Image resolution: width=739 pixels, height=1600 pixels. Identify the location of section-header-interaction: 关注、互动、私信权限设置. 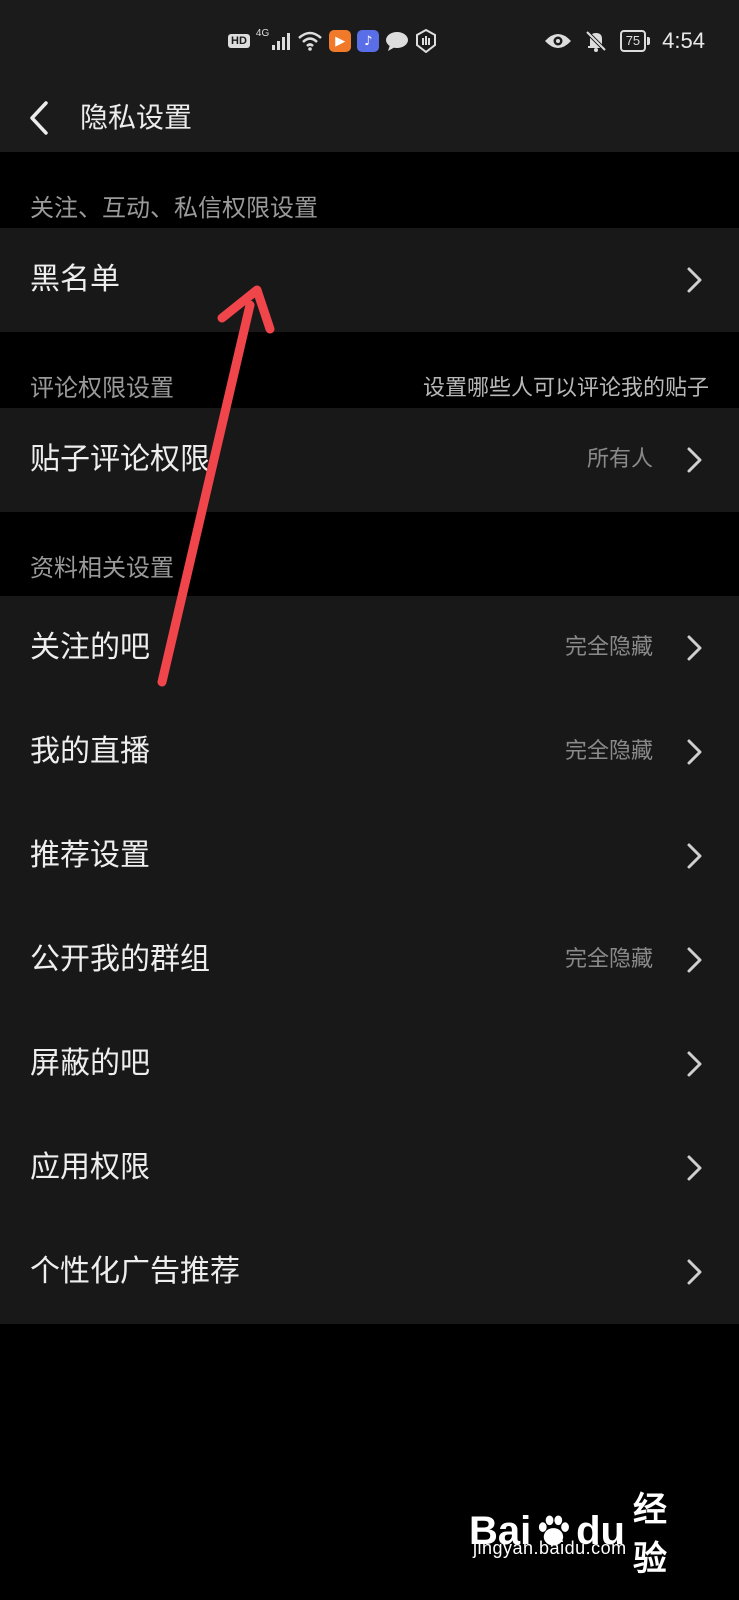
(369, 190).